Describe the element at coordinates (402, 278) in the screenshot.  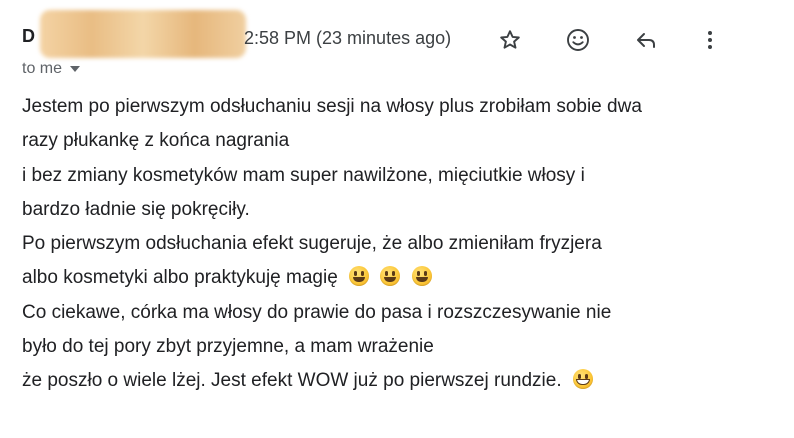
I see `message-line: albo kosmetyki albo praktykuję magię` at that location.